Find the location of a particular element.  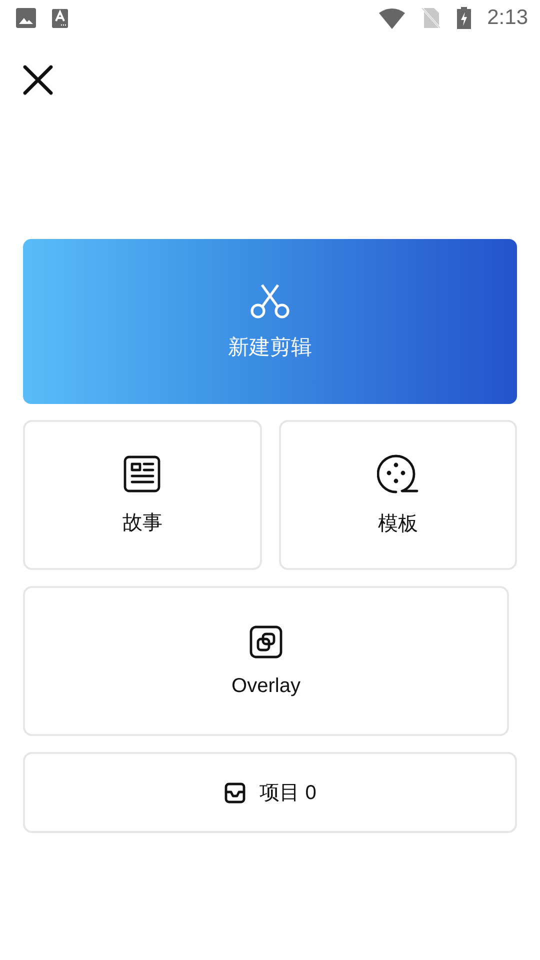

battery-charging-icon is located at coordinates (464, 18).